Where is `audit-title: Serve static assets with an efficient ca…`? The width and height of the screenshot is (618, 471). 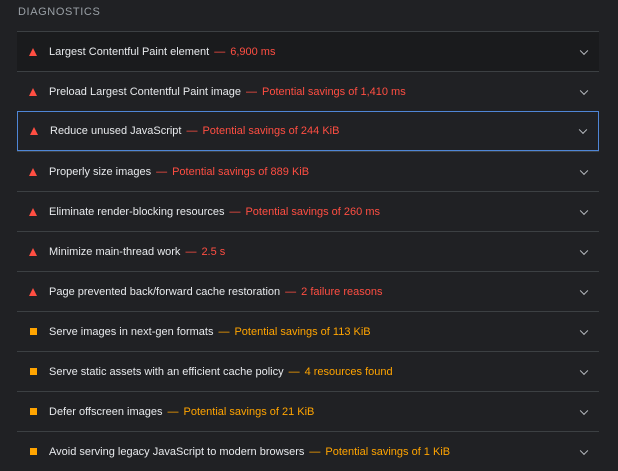 audit-title: Serve static assets with an efficient ca… is located at coordinates (166, 371).